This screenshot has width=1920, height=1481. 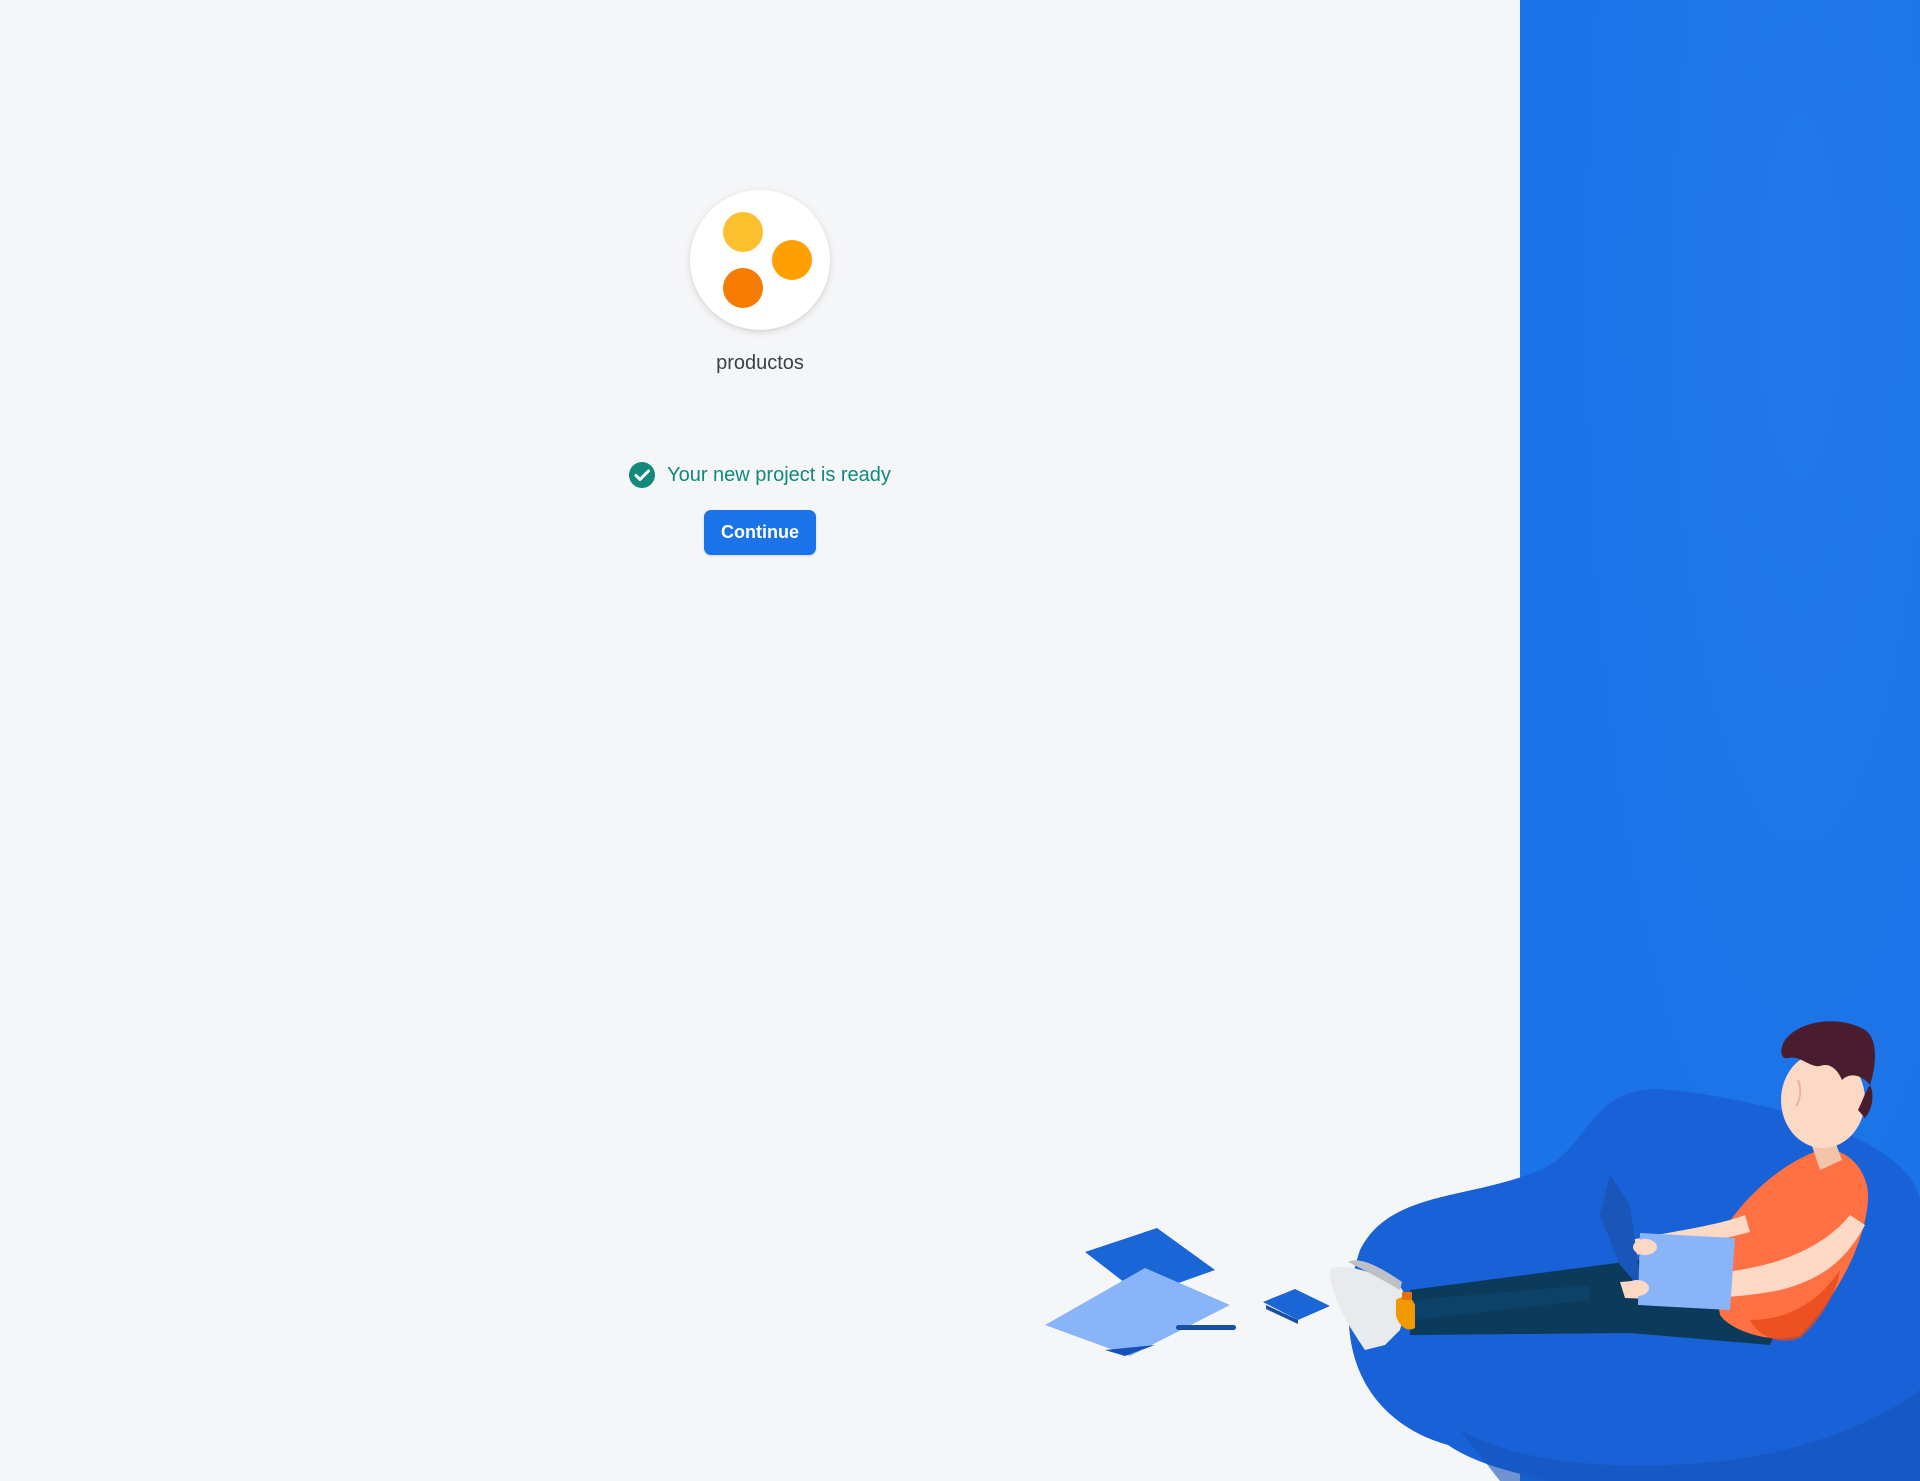 What do you see at coordinates (760, 532) in the screenshot?
I see `continue-button: Continue` at bounding box center [760, 532].